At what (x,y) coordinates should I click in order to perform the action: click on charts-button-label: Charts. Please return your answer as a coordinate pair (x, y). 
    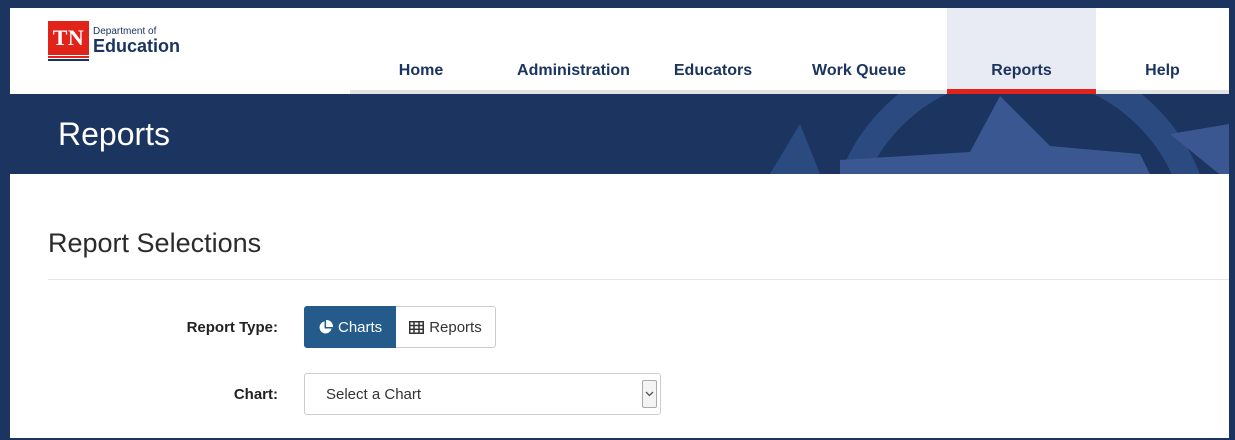
    Looking at the image, I should click on (360, 327).